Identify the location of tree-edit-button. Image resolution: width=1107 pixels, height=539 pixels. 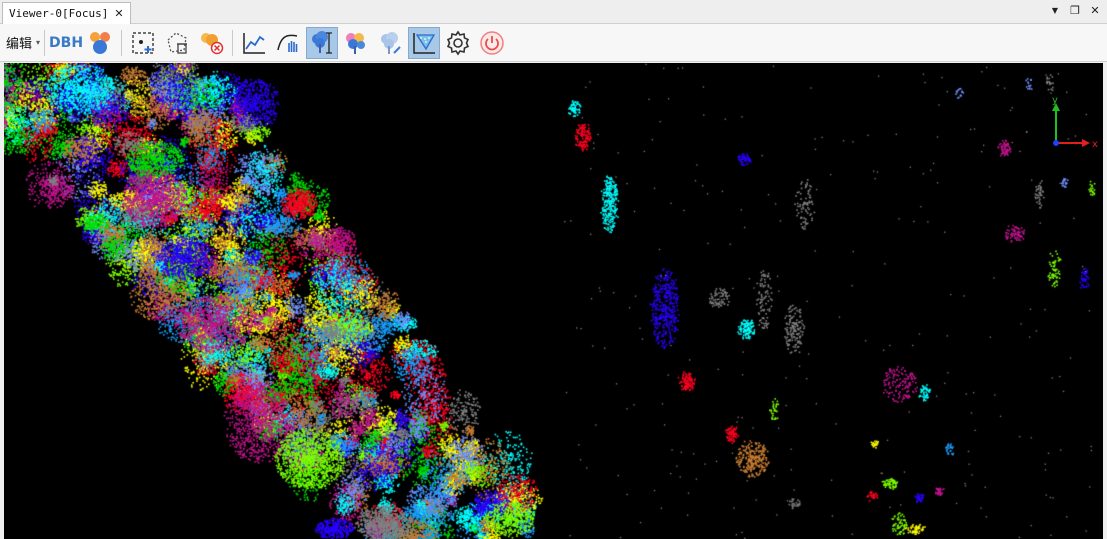
(390, 43).